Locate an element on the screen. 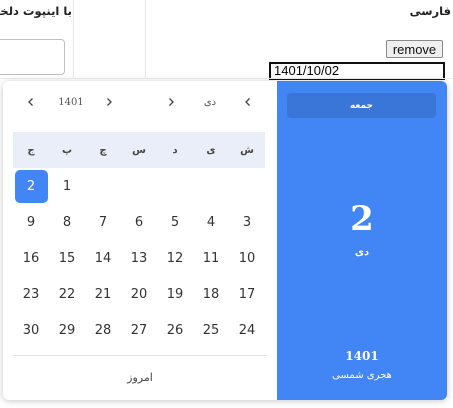  day-cell: 23 is located at coordinates (31, 294).